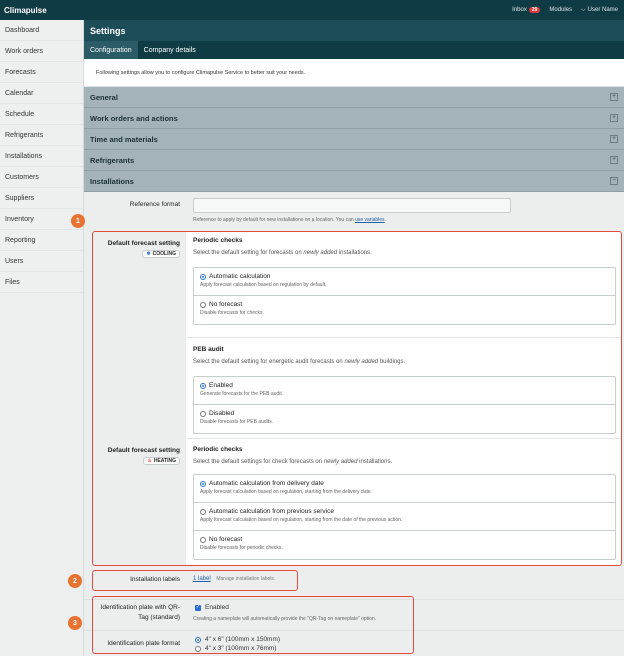 The image size is (624, 656). What do you see at coordinates (143, 456) in the screenshot?
I see `heating-forecast-label: Default forecast setting ♨ HEATING` at bounding box center [143, 456].